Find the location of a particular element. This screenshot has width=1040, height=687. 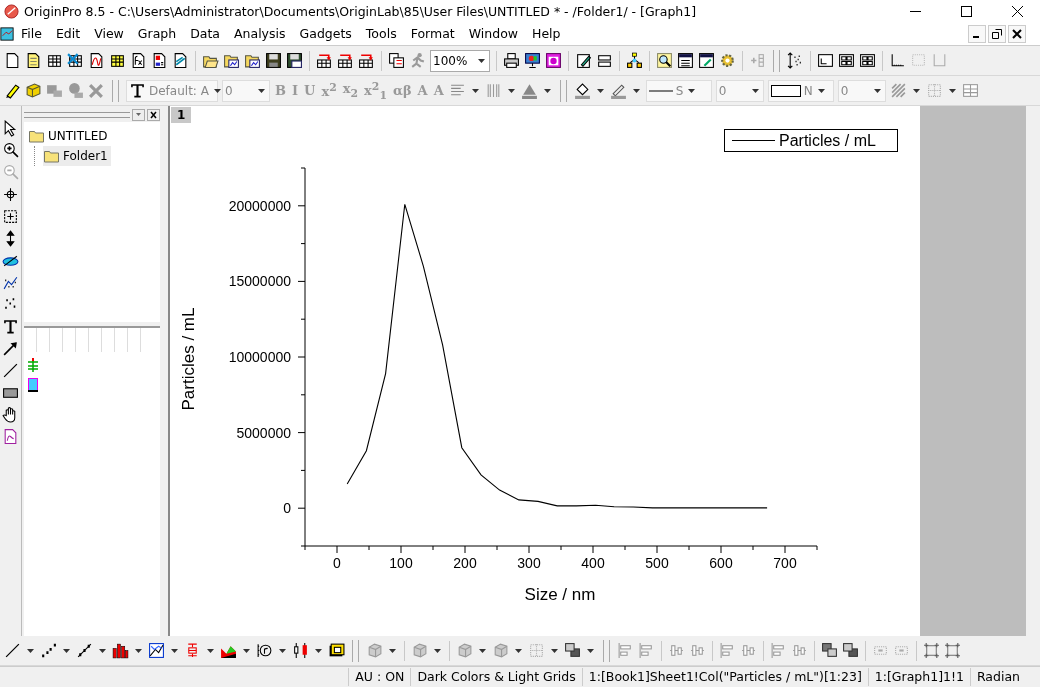

tree-item: UNTITLED is located at coordinates (69, 136).